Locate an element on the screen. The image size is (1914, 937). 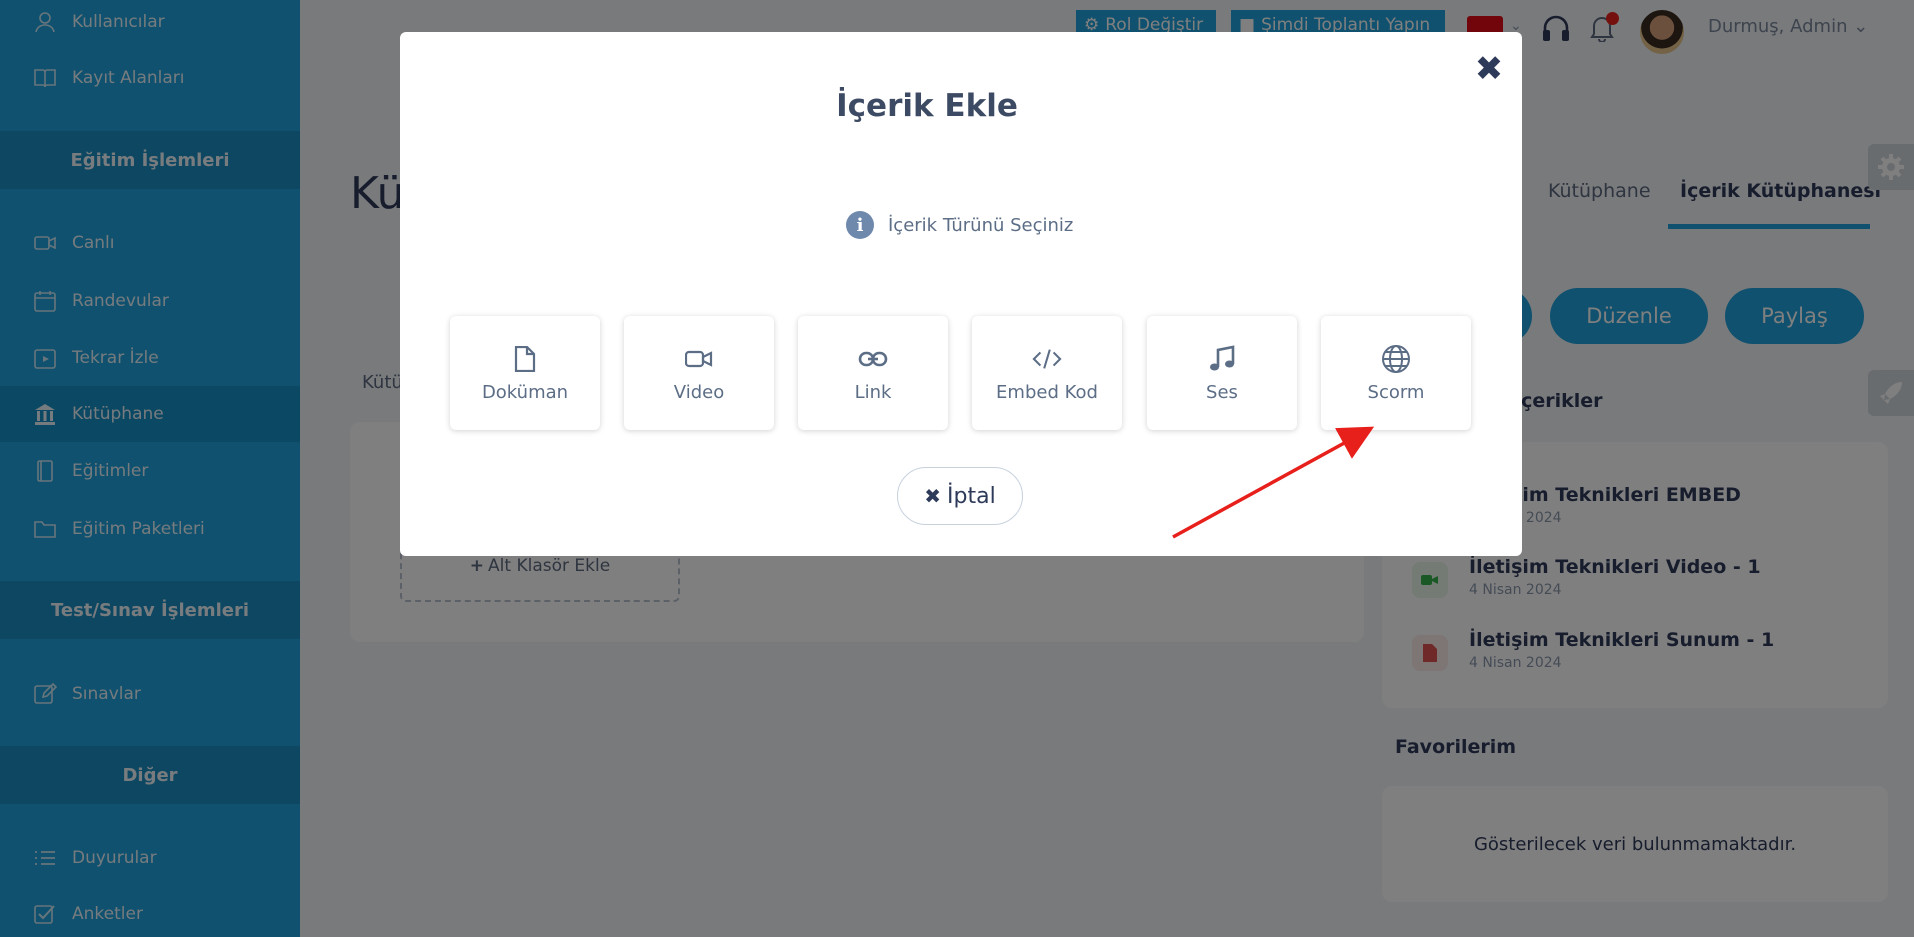
content-type-hint: i İçerik Türünü Seçiniz is located at coordinates (959, 225).